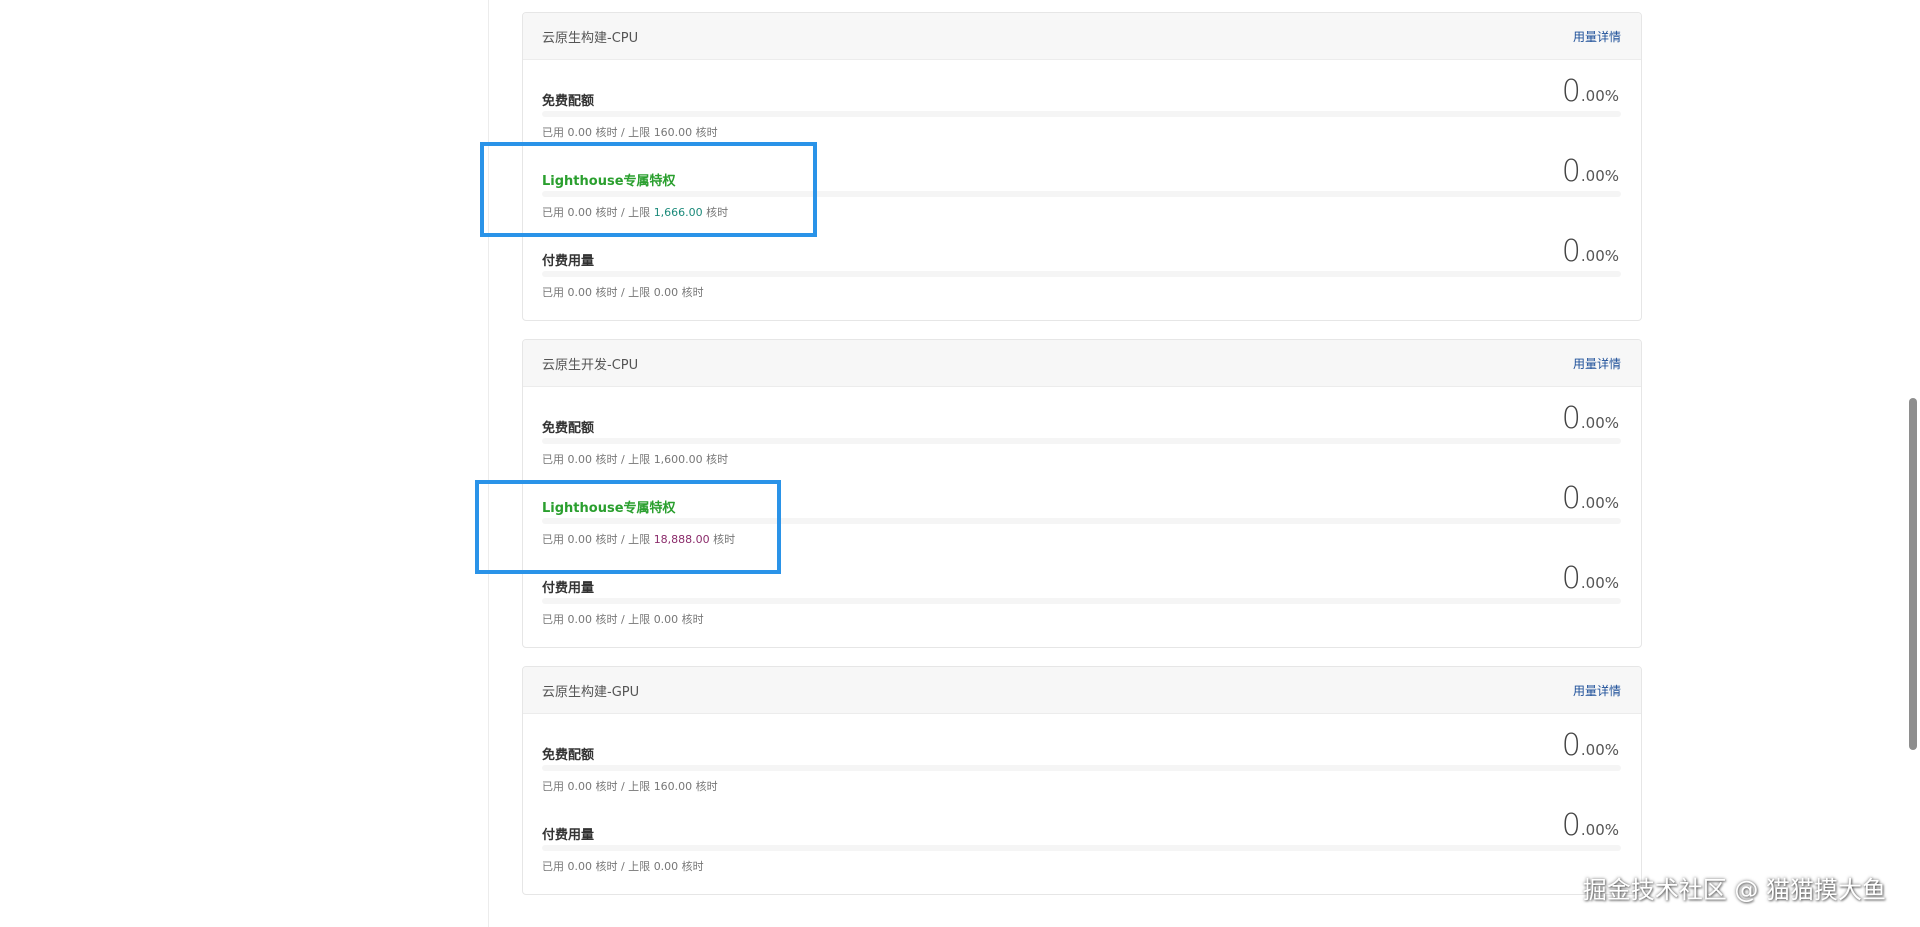 The height and width of the screenshot is (927, 1920). I want to click on quota-paid: 付费用量 0.00% 已用 0.00 核时 / 上限 0.00 核时, so click(1081, 838).